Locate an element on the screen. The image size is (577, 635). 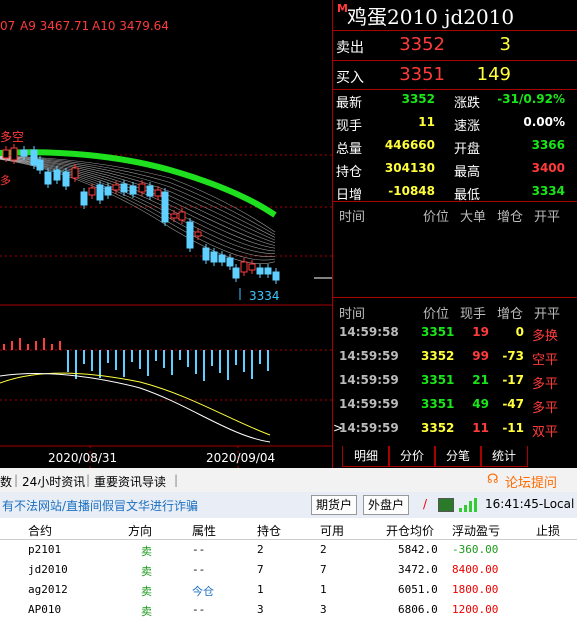
clock: 16:41:45-Local is located at coordinates (530, 504).